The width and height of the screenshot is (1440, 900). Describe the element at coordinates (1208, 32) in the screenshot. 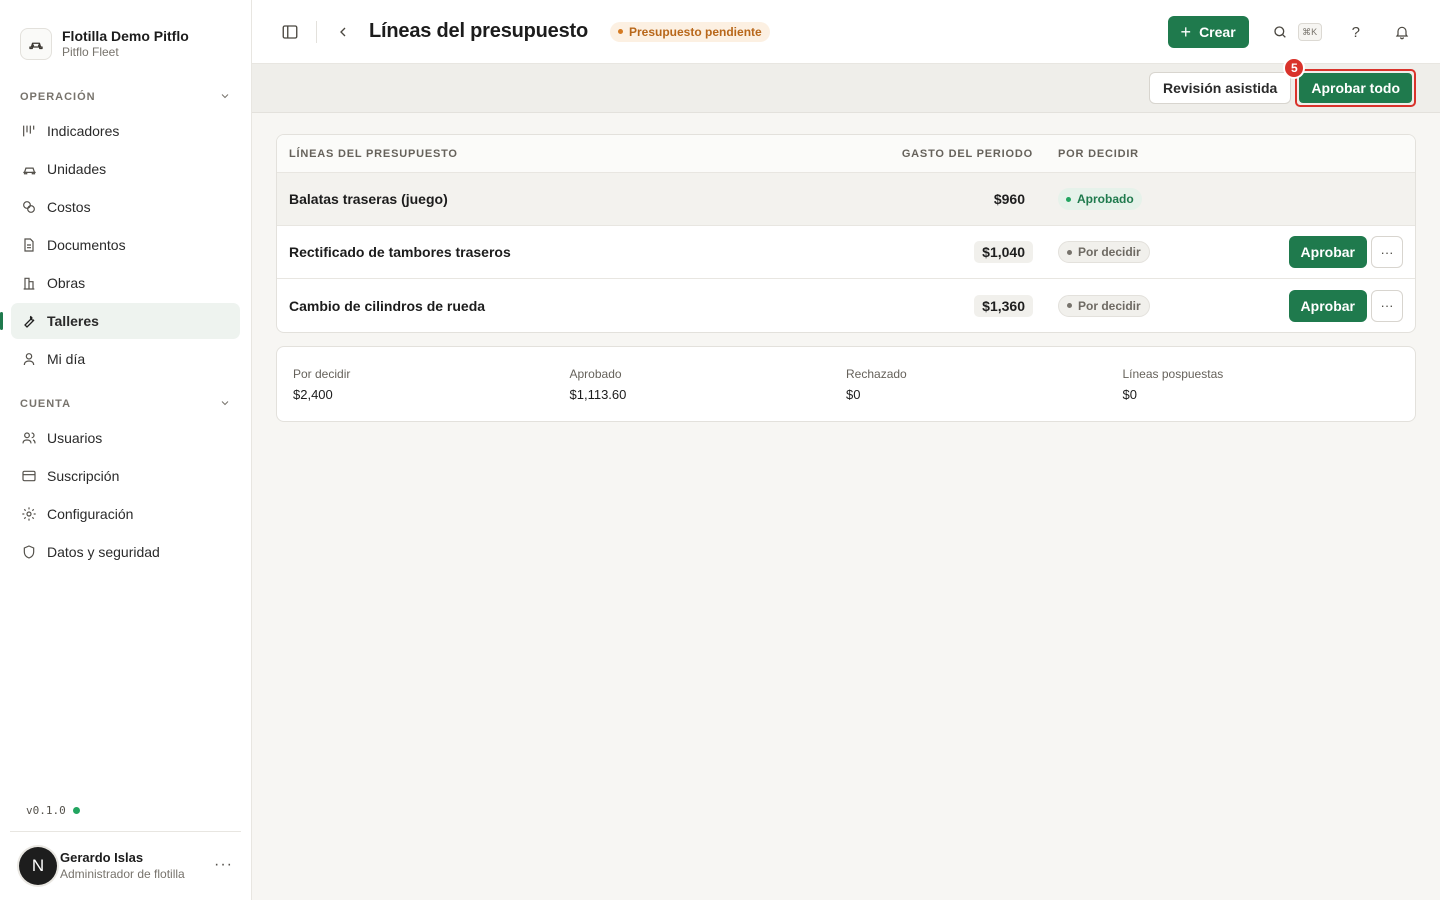

I see `create-button: + Crear` at that location.